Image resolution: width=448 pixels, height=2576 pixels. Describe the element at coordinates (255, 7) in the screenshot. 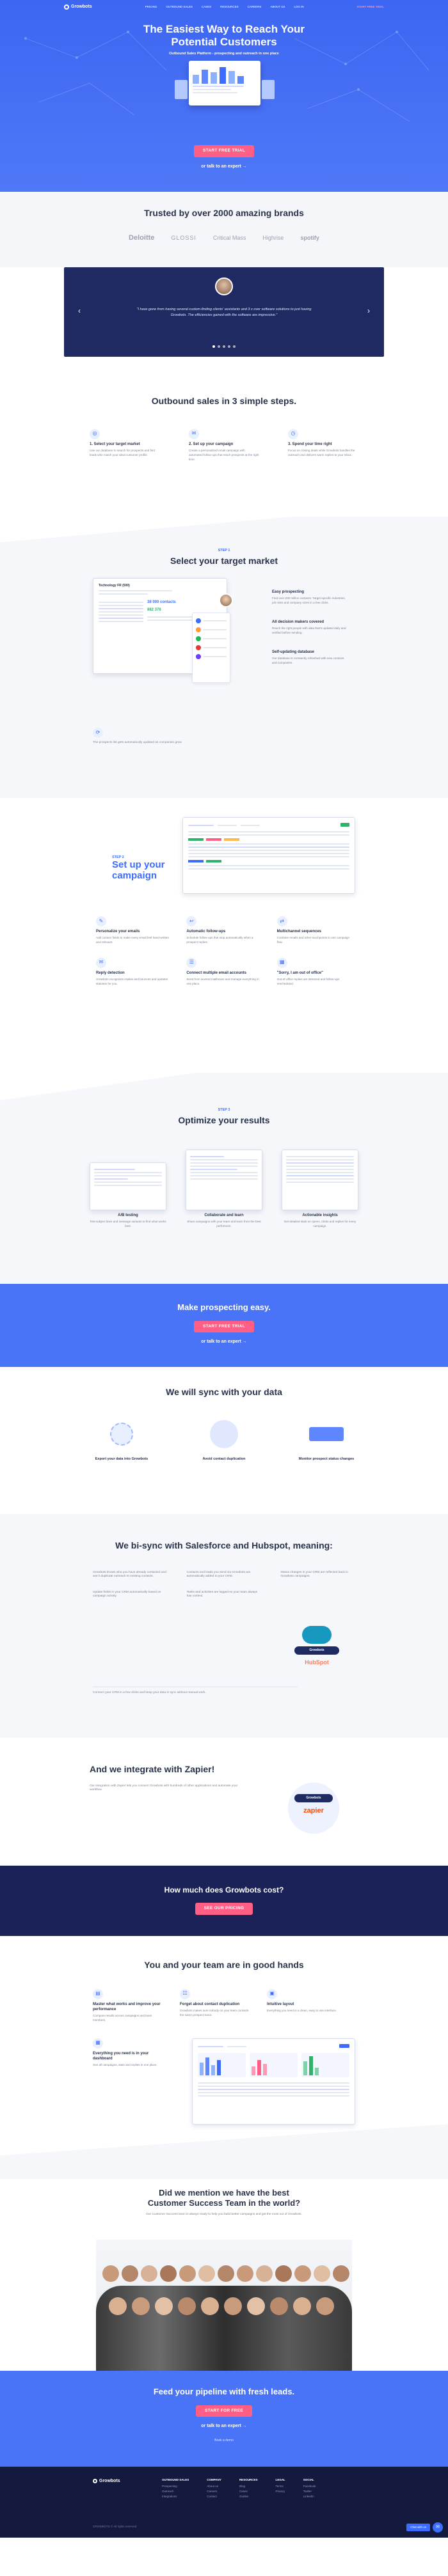

I see `nav-careers: CAREERS` at that location.